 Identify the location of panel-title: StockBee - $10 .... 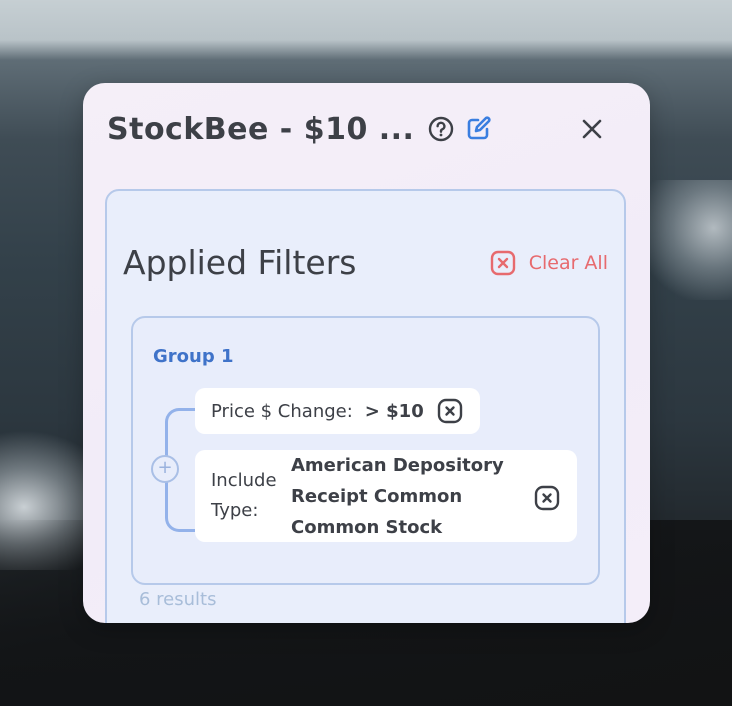
(261, 129).